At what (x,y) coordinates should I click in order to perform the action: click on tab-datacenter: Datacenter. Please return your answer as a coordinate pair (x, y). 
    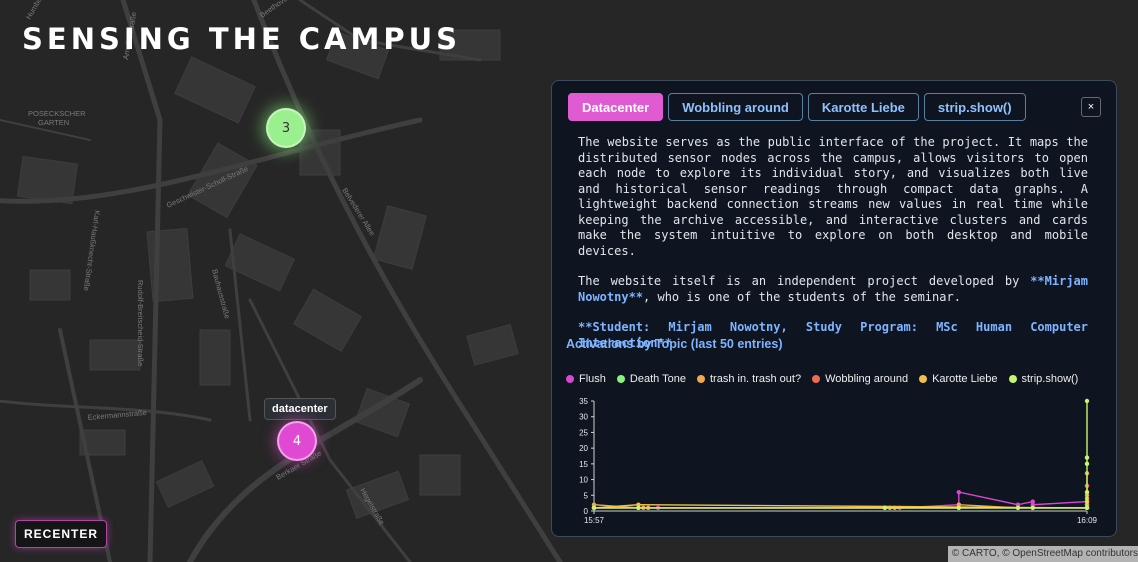
    Looking at the image, I should click on (616, 107).